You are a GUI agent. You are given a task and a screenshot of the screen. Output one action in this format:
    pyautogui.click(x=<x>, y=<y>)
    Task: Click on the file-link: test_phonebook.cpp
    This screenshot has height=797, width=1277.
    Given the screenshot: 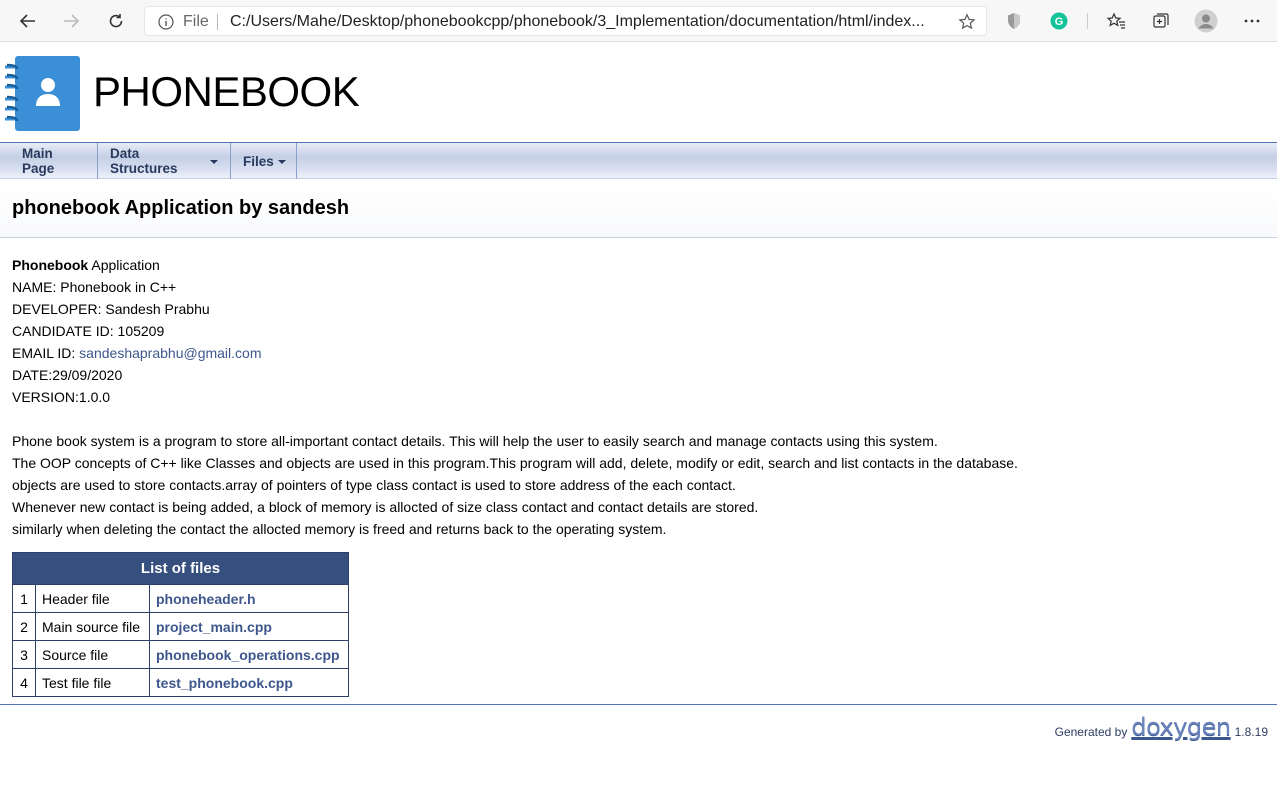 What is the action you would take?
    pyautogui.click(x=249, y=682)
    